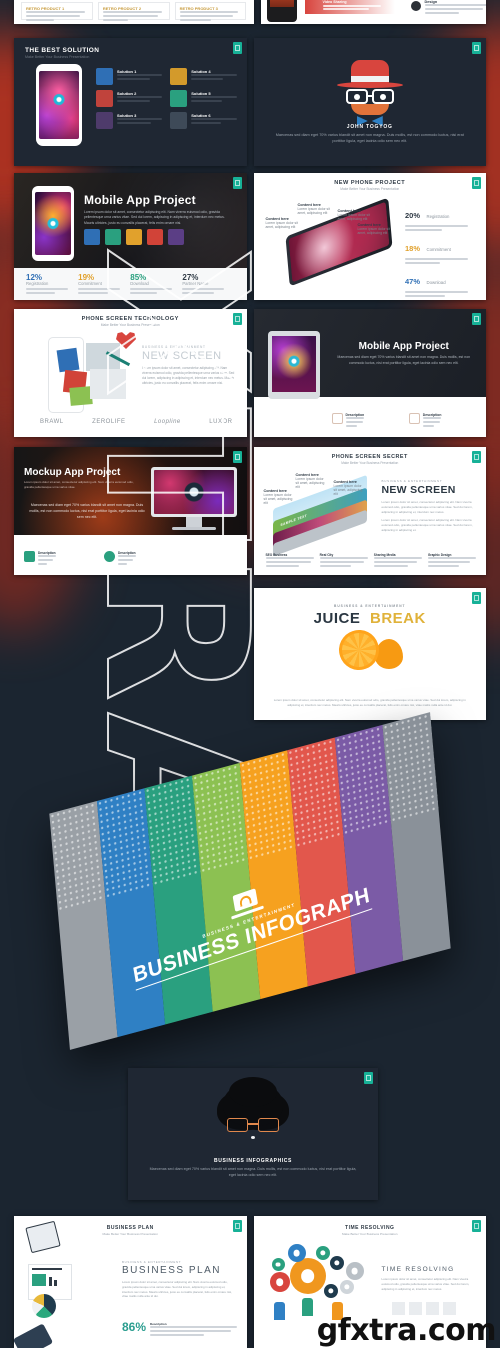  What do you see at coordinates (203, 76) in the screenshot?
I see `solution-item: Solution 4` at bounding box center [203, 76].